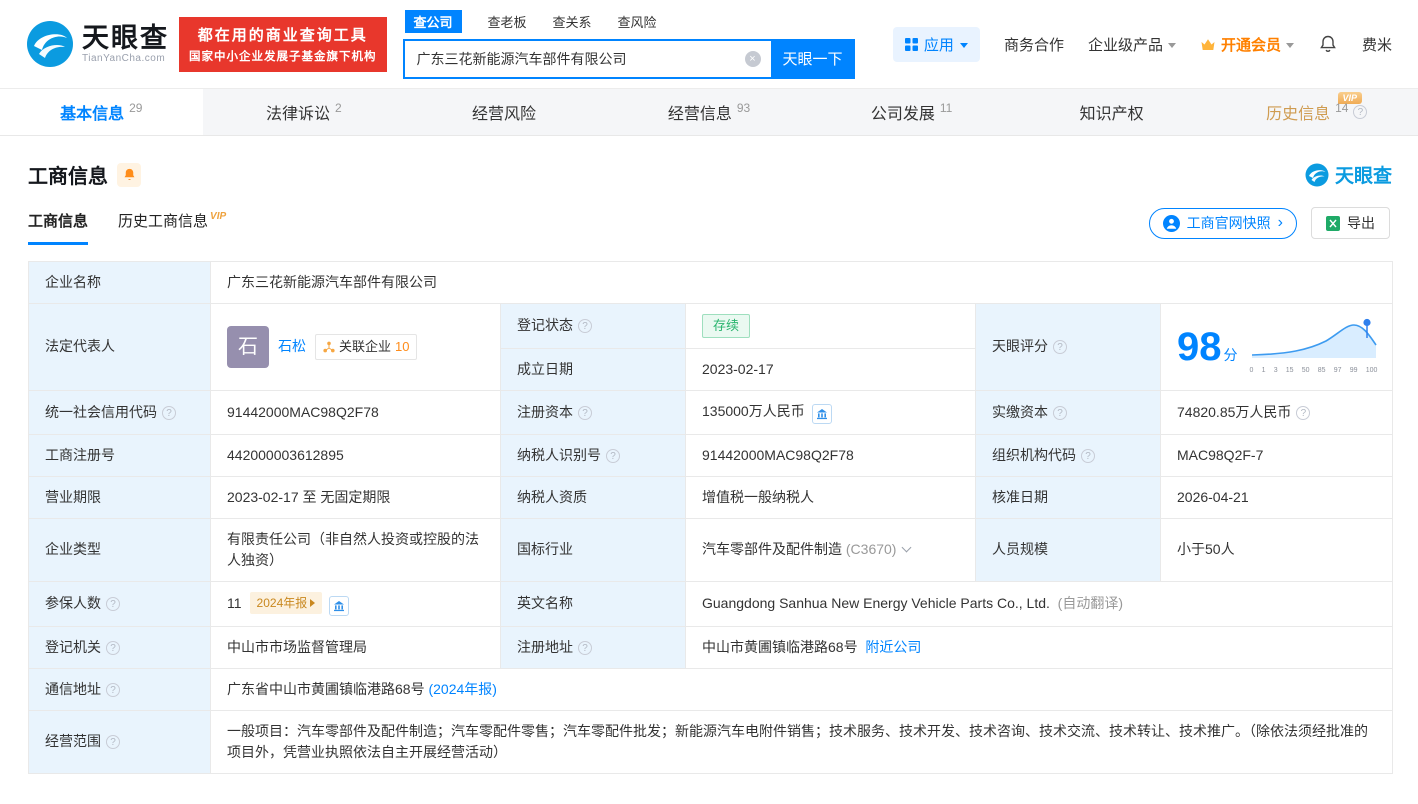 Image resolution: width=1418 pixels, height=804 pixels. I want to click on approval-date-value: 2026-04-21, so click(1276, 497).